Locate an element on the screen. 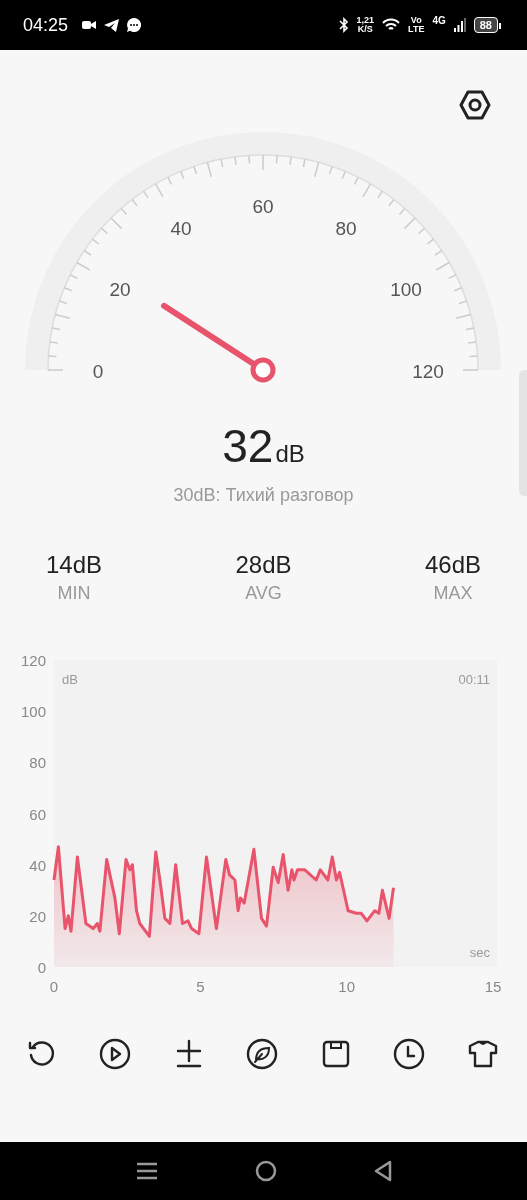 This screenshot has height=1200, width=527. home-button is located at coordinates (265, 1171).